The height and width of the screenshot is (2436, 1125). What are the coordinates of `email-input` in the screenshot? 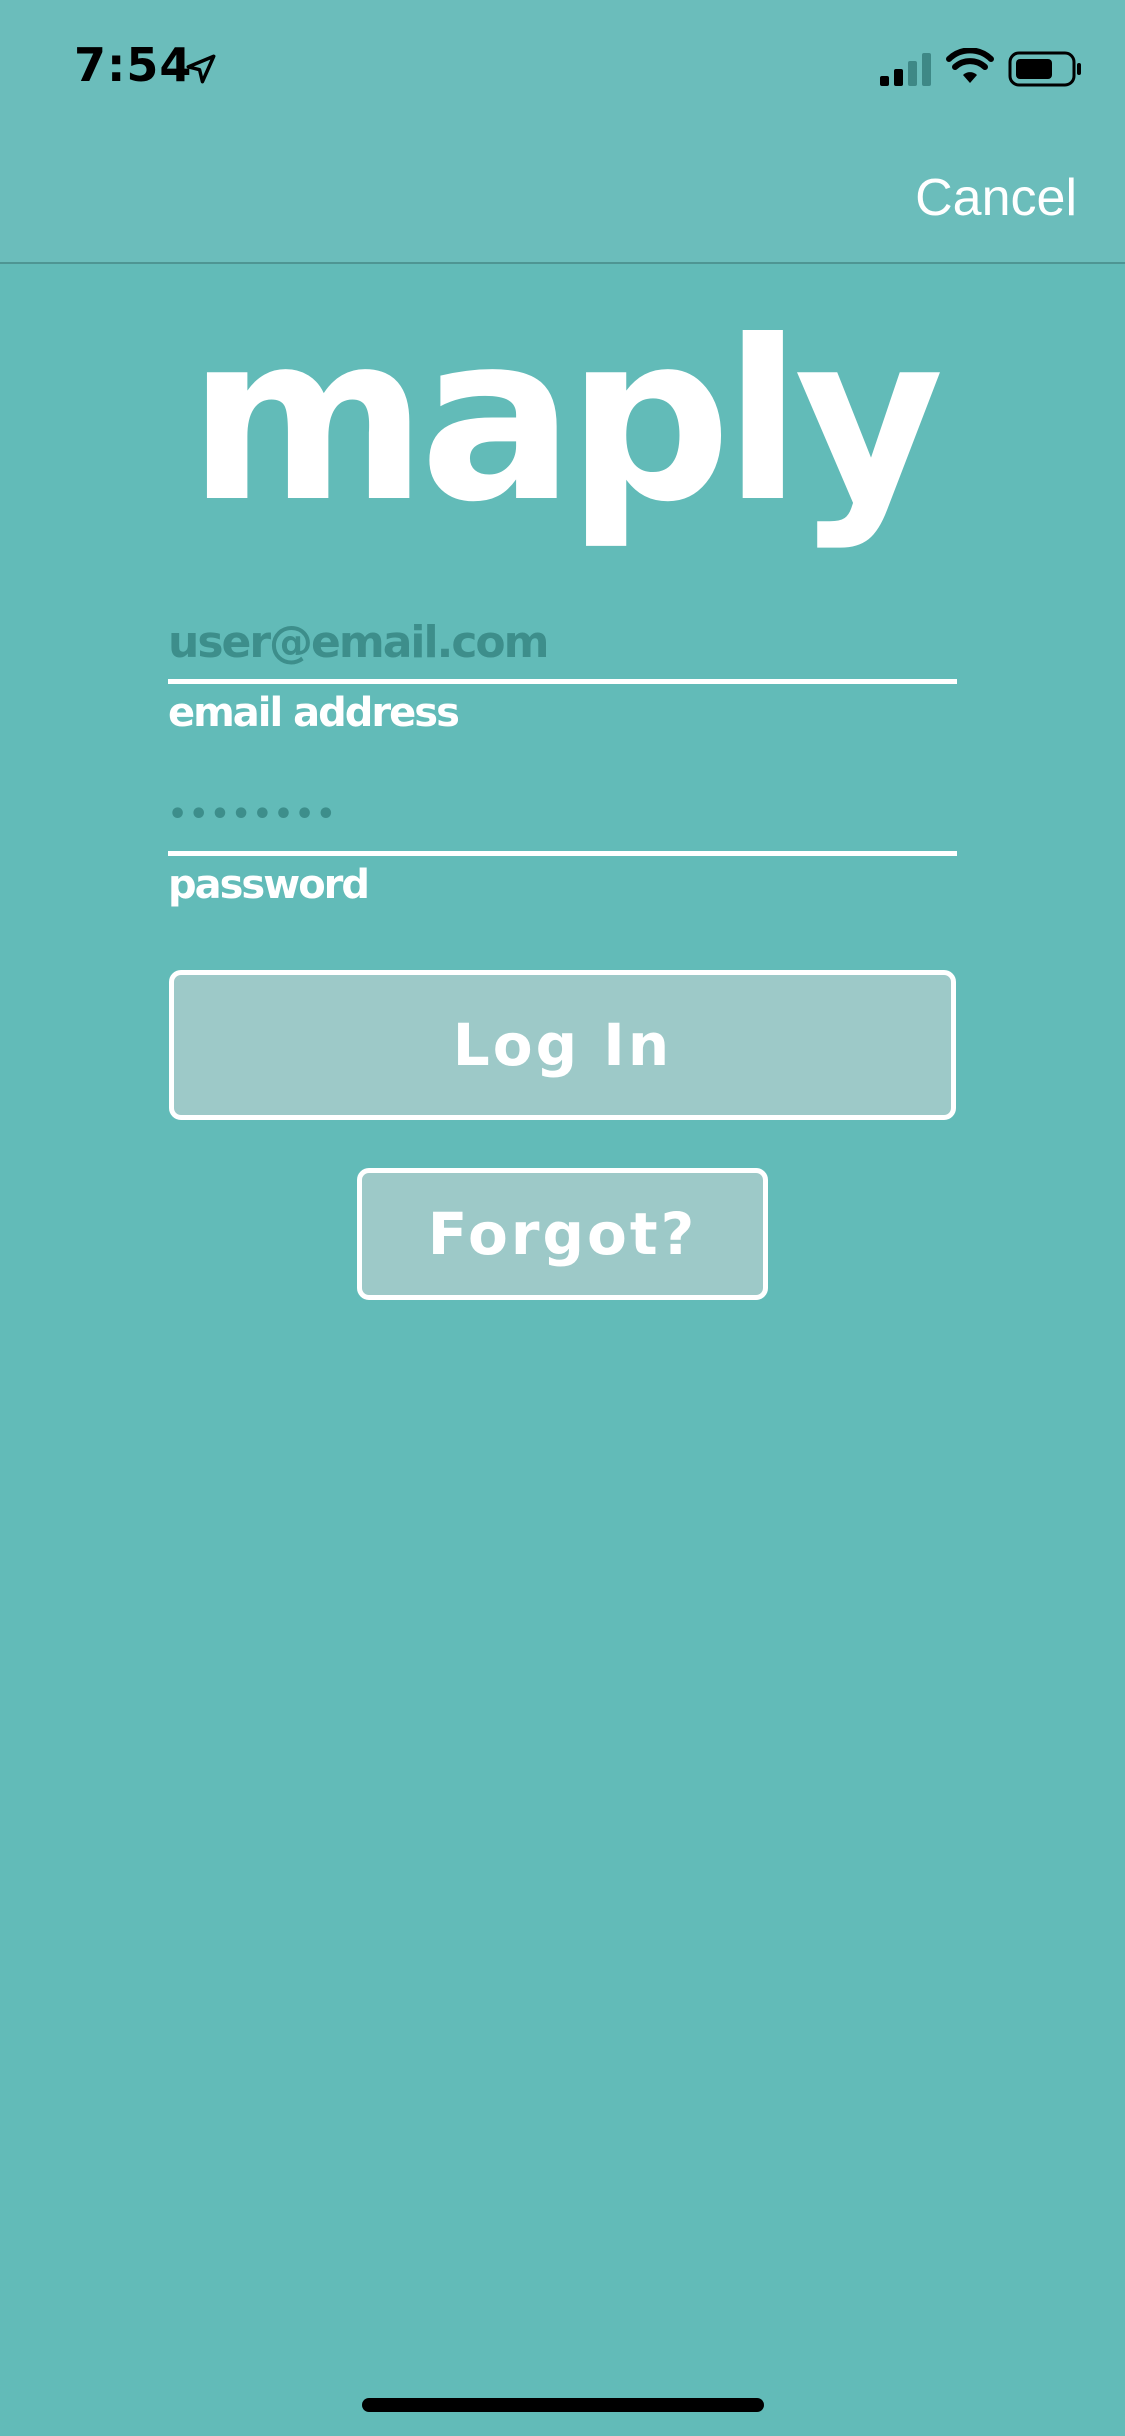 It's located at (562, 649).